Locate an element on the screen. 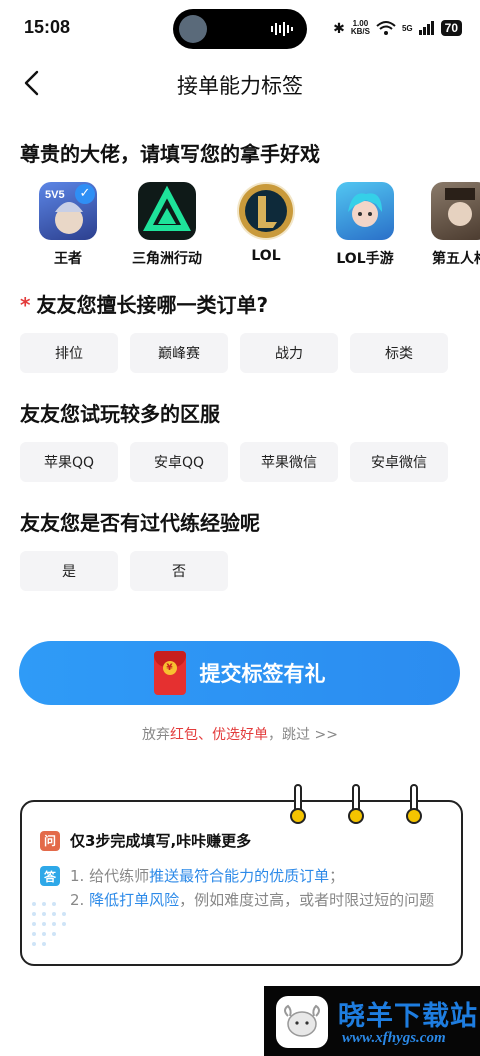 The height and width of the screenshot is (1056, 480). status-time: 15:08 is located at coordinates (47, 27).